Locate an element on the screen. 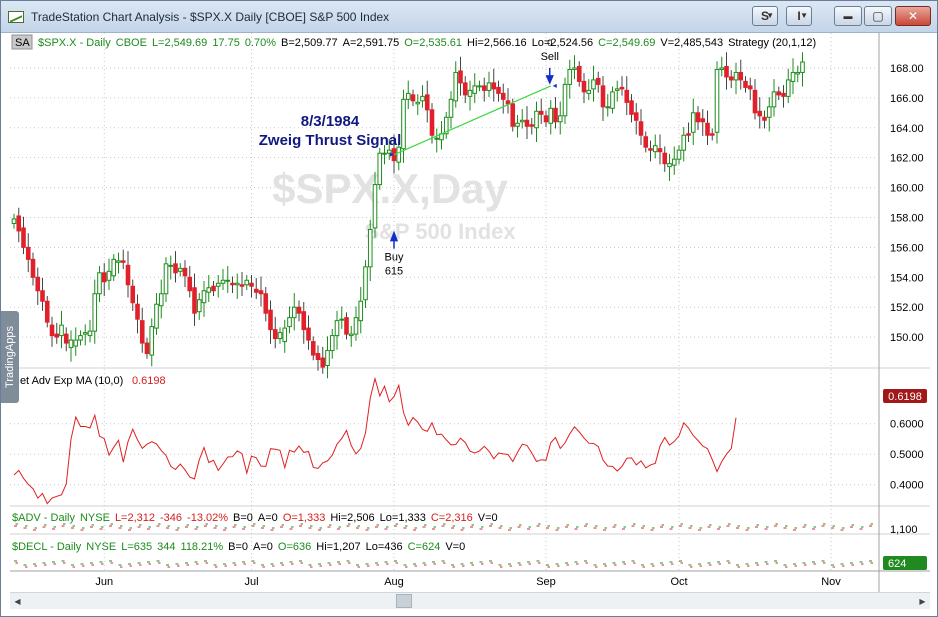  horizontal-scrollbar: ◀ ▶ is located at coordinates (470, 600).